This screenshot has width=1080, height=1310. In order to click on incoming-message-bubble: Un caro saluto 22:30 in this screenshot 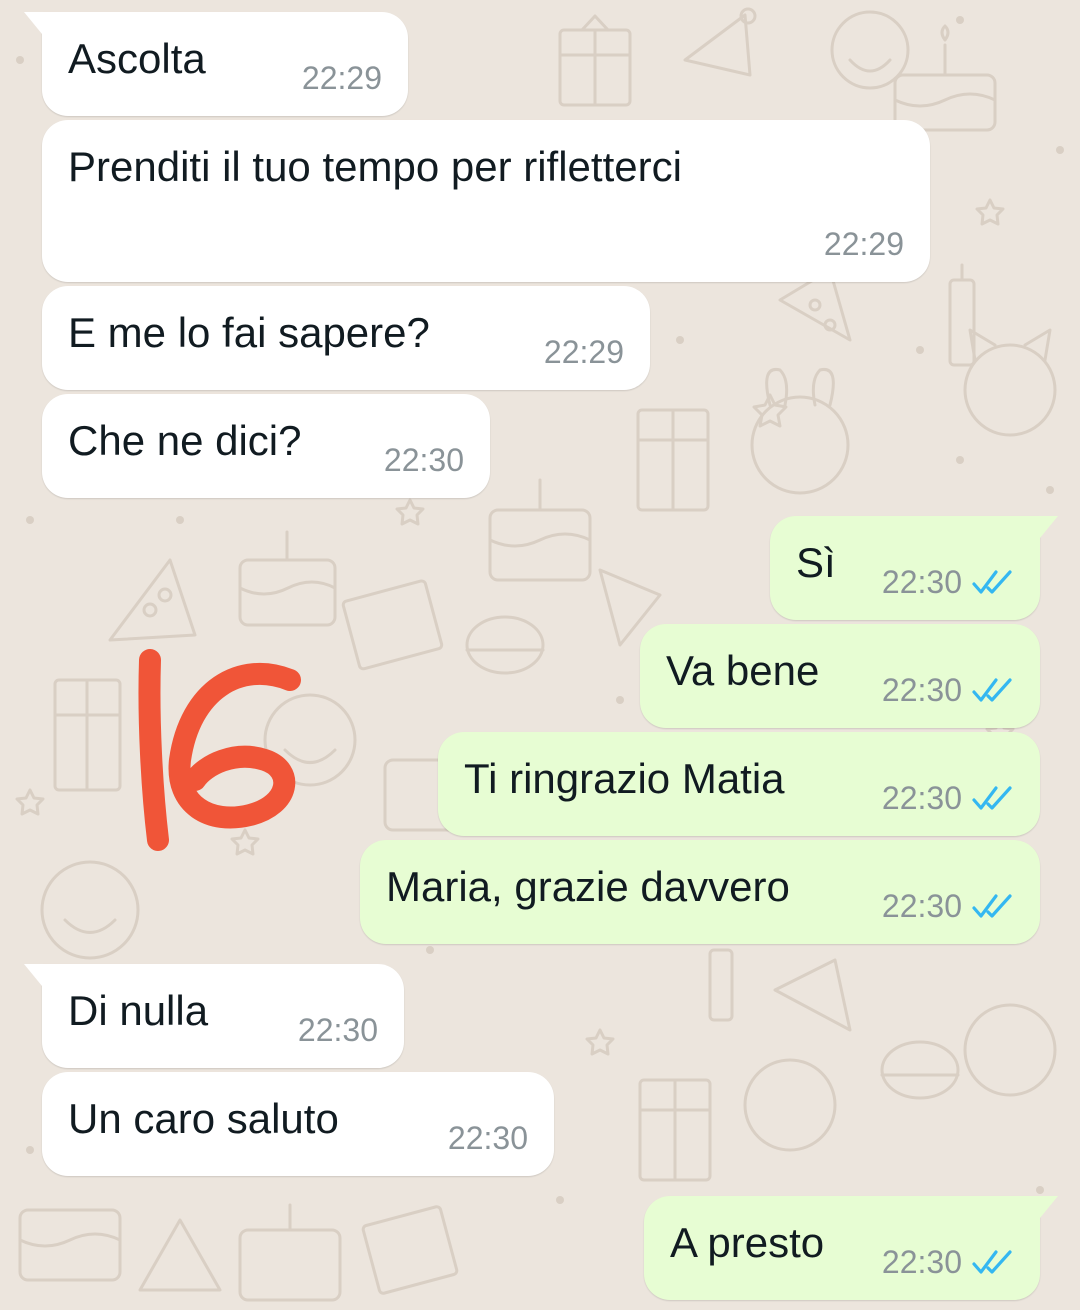, I will do `click(298, 1124)`.